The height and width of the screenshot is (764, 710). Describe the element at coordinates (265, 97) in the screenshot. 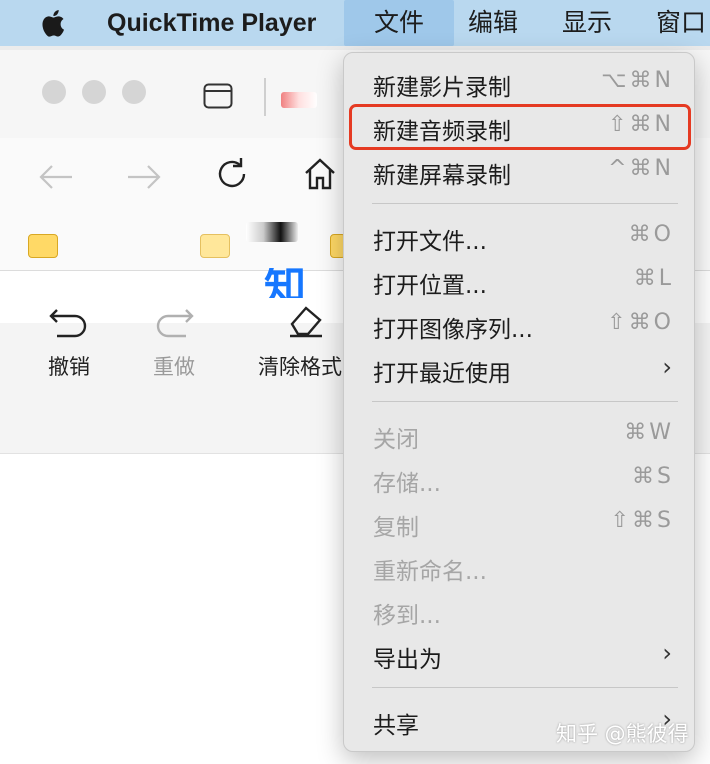

I see `toolbar-divider` at that location.